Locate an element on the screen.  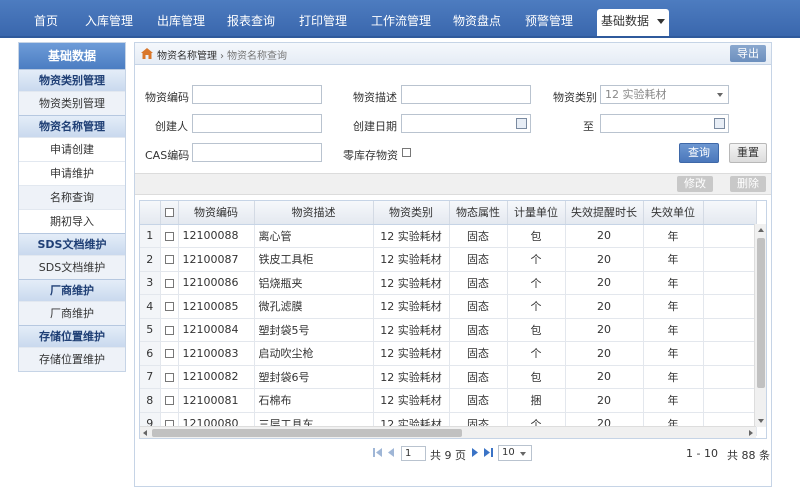
row-number: 5 is located at coordinates (150, 330).